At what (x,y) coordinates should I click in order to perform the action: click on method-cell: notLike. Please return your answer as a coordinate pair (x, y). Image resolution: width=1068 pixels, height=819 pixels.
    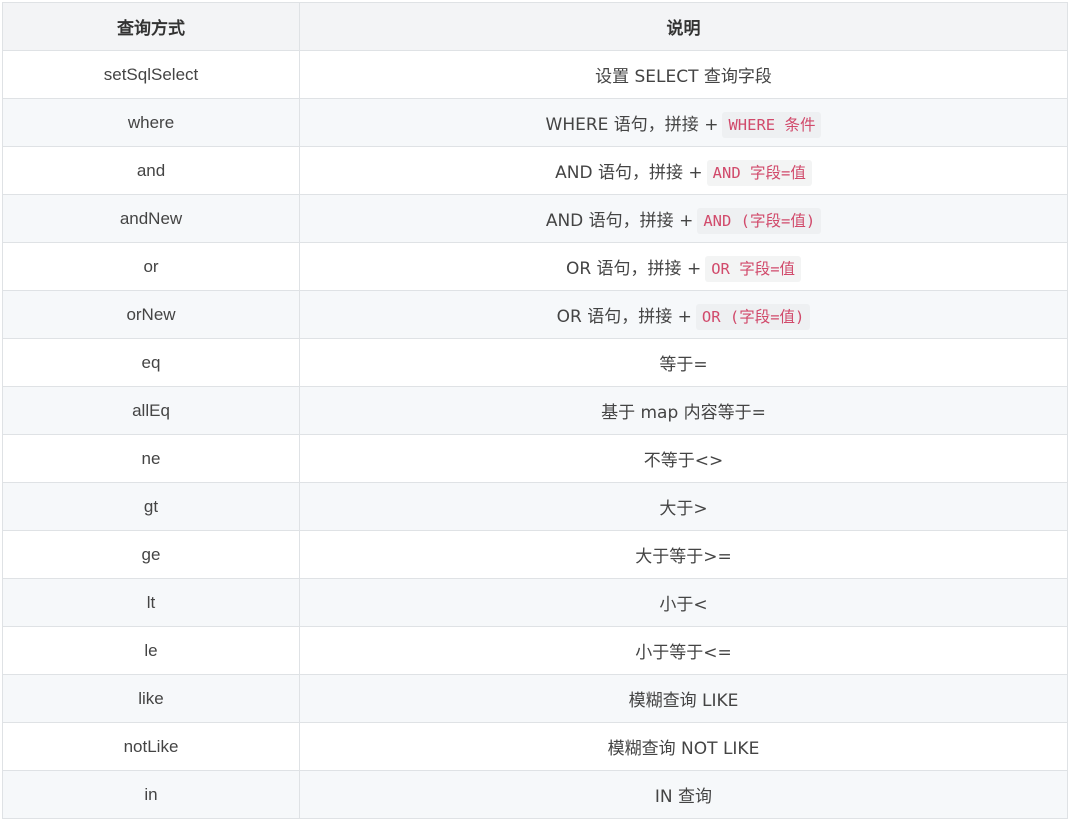
    Looking at the image, I should click on (151, 746).